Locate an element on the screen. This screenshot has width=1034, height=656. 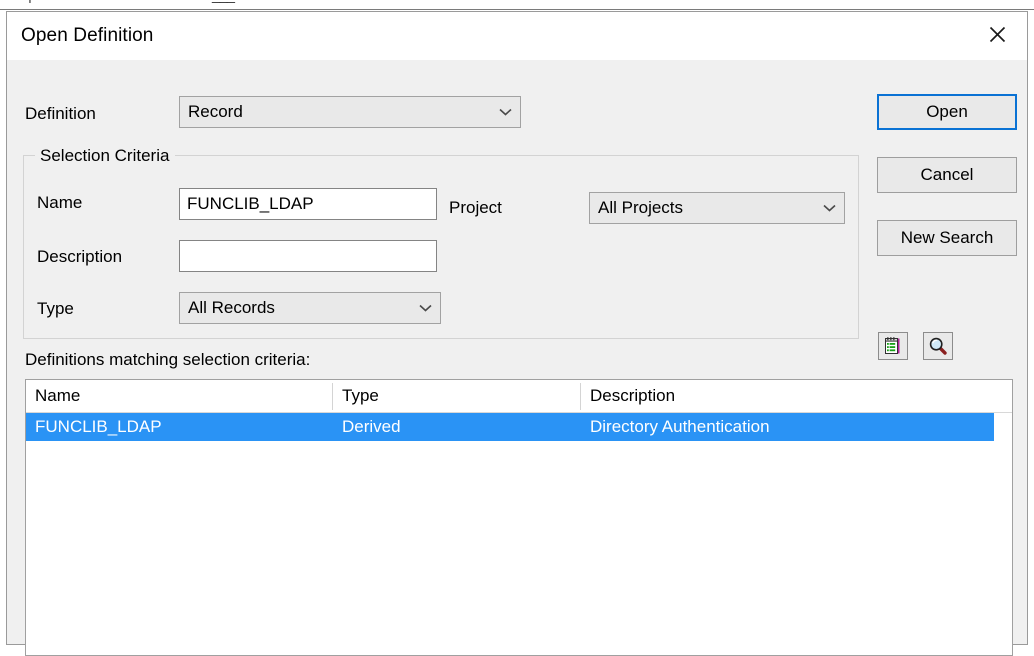
cell-name: FUNCLIB_LDAP is located at coordinates (98, 426).